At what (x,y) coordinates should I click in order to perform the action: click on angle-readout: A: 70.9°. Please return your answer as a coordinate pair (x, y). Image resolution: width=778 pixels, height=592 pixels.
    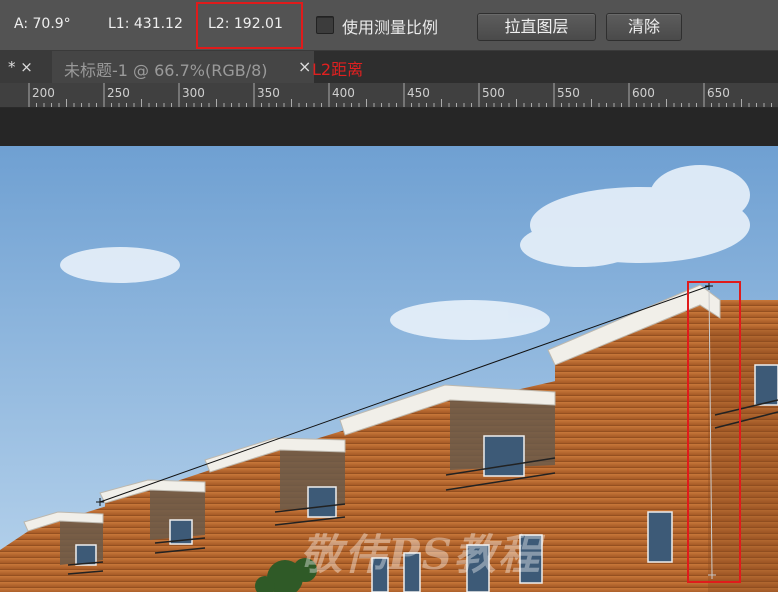
    Looking at the image, I should click on (42, 24).